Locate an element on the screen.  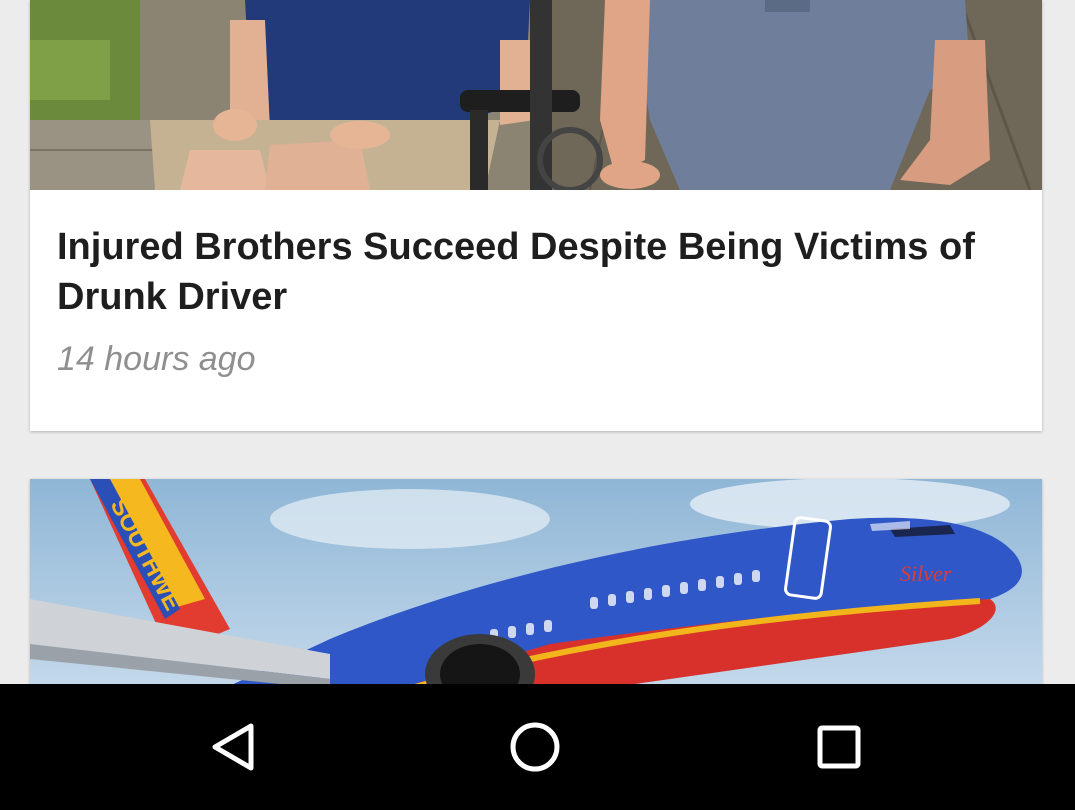
home-circle-icon is located at coordinates (535, 747).